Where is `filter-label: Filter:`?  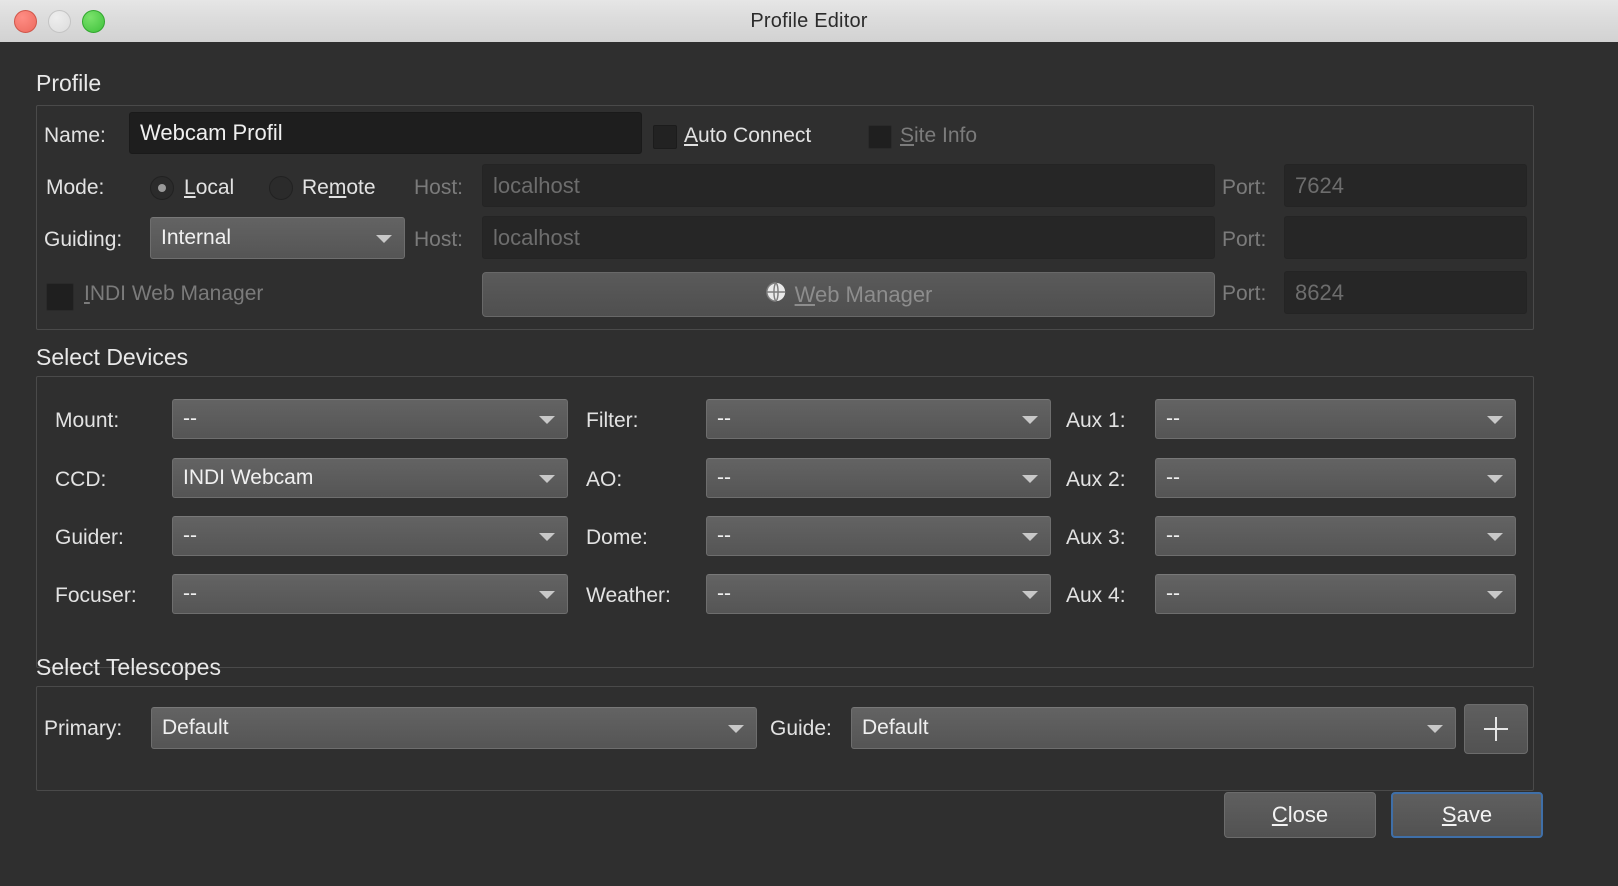
filter-label: Filter: is located at coordinates (612, 420).